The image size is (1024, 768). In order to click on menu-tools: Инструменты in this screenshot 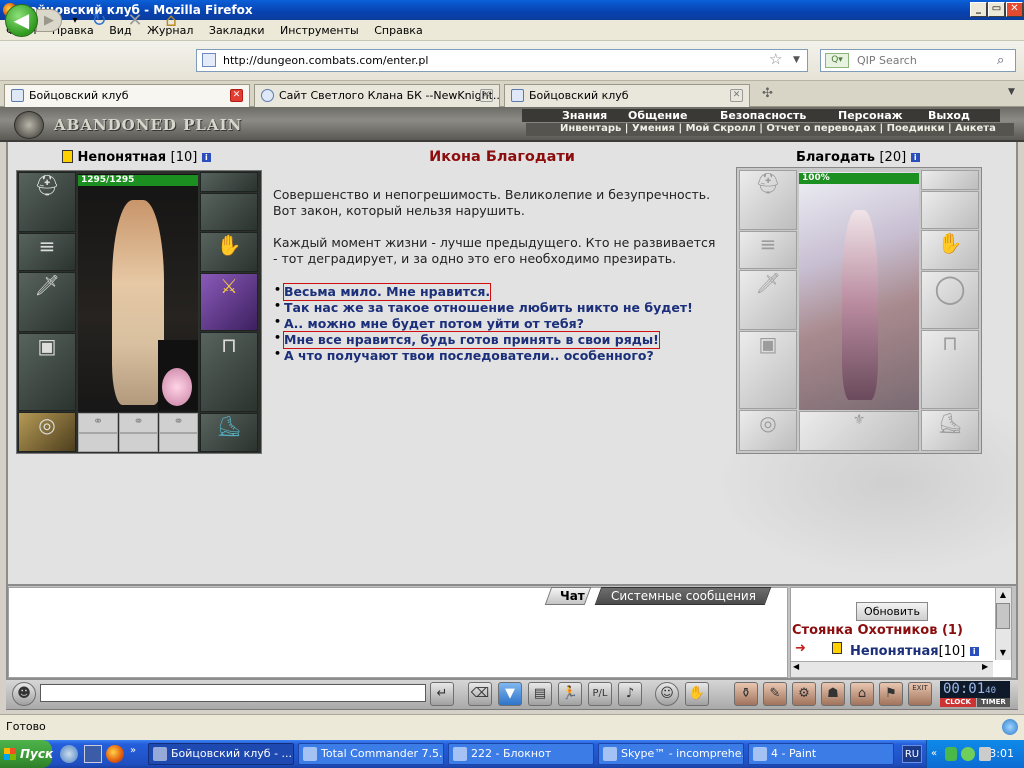, I will do `click(319, 30)`.